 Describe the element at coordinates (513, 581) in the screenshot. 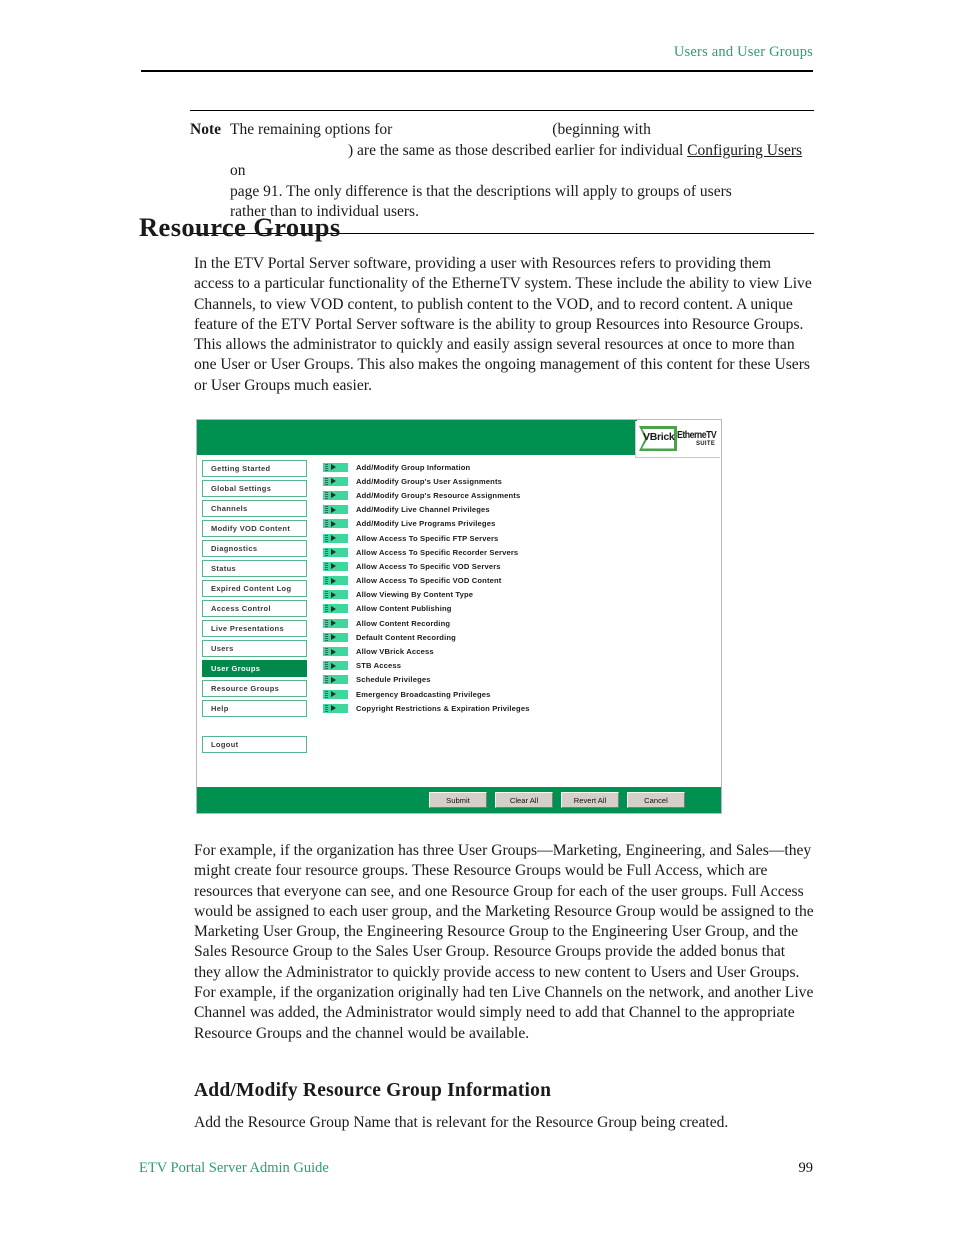

I see `list-item: Allow Access To Specific VOD Content` at that location.